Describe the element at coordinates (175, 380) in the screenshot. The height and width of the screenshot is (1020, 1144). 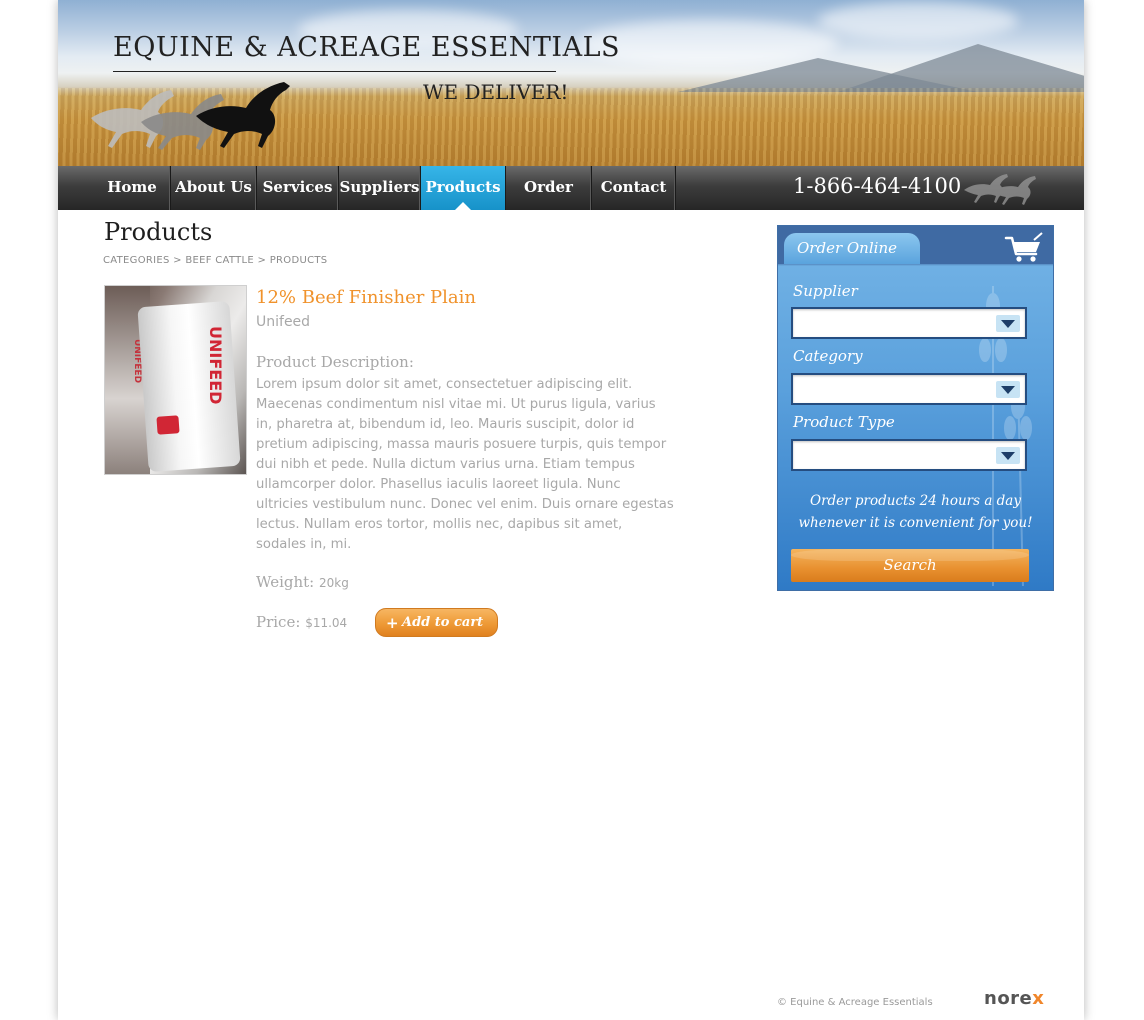
I see `product-image: UNIFEED UNIFEED` at that location.